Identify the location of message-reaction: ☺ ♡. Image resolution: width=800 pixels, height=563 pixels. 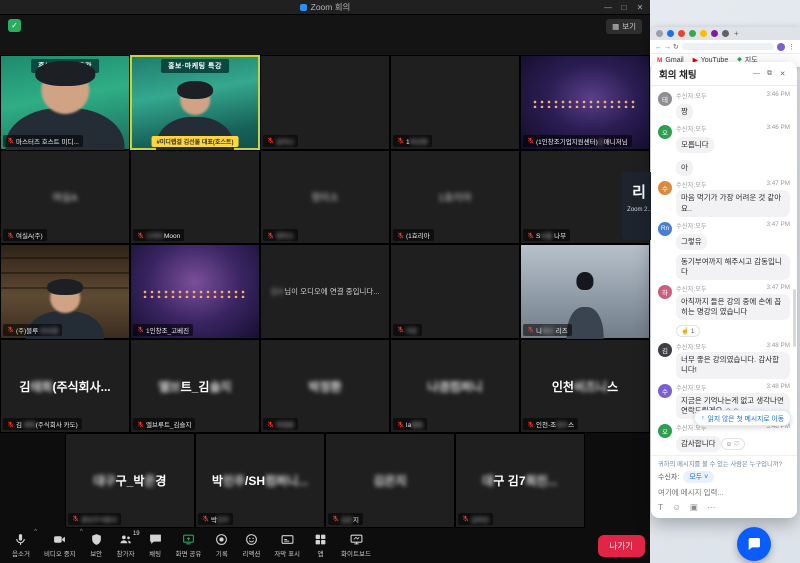
(732, 443).